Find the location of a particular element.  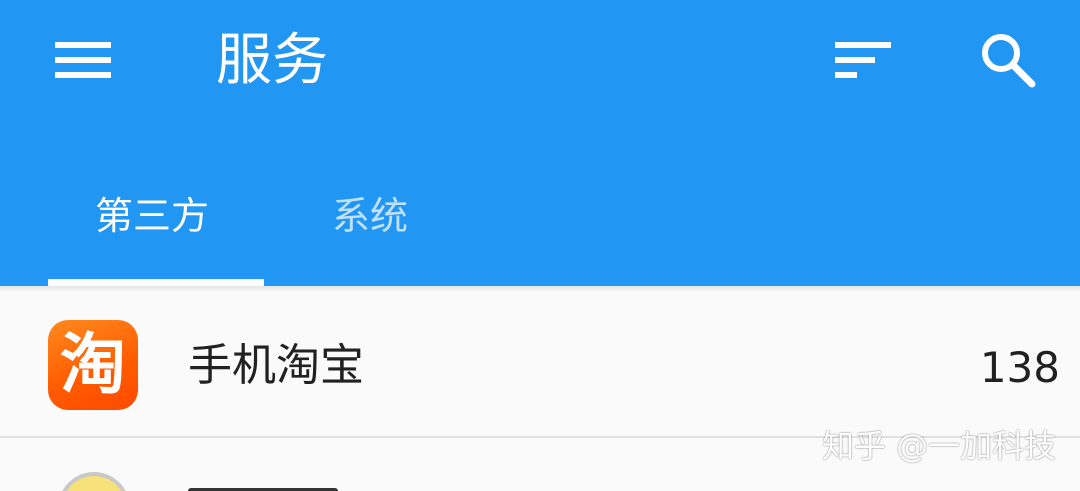

tab-system: 系统 is located at coordinates (370, 216).